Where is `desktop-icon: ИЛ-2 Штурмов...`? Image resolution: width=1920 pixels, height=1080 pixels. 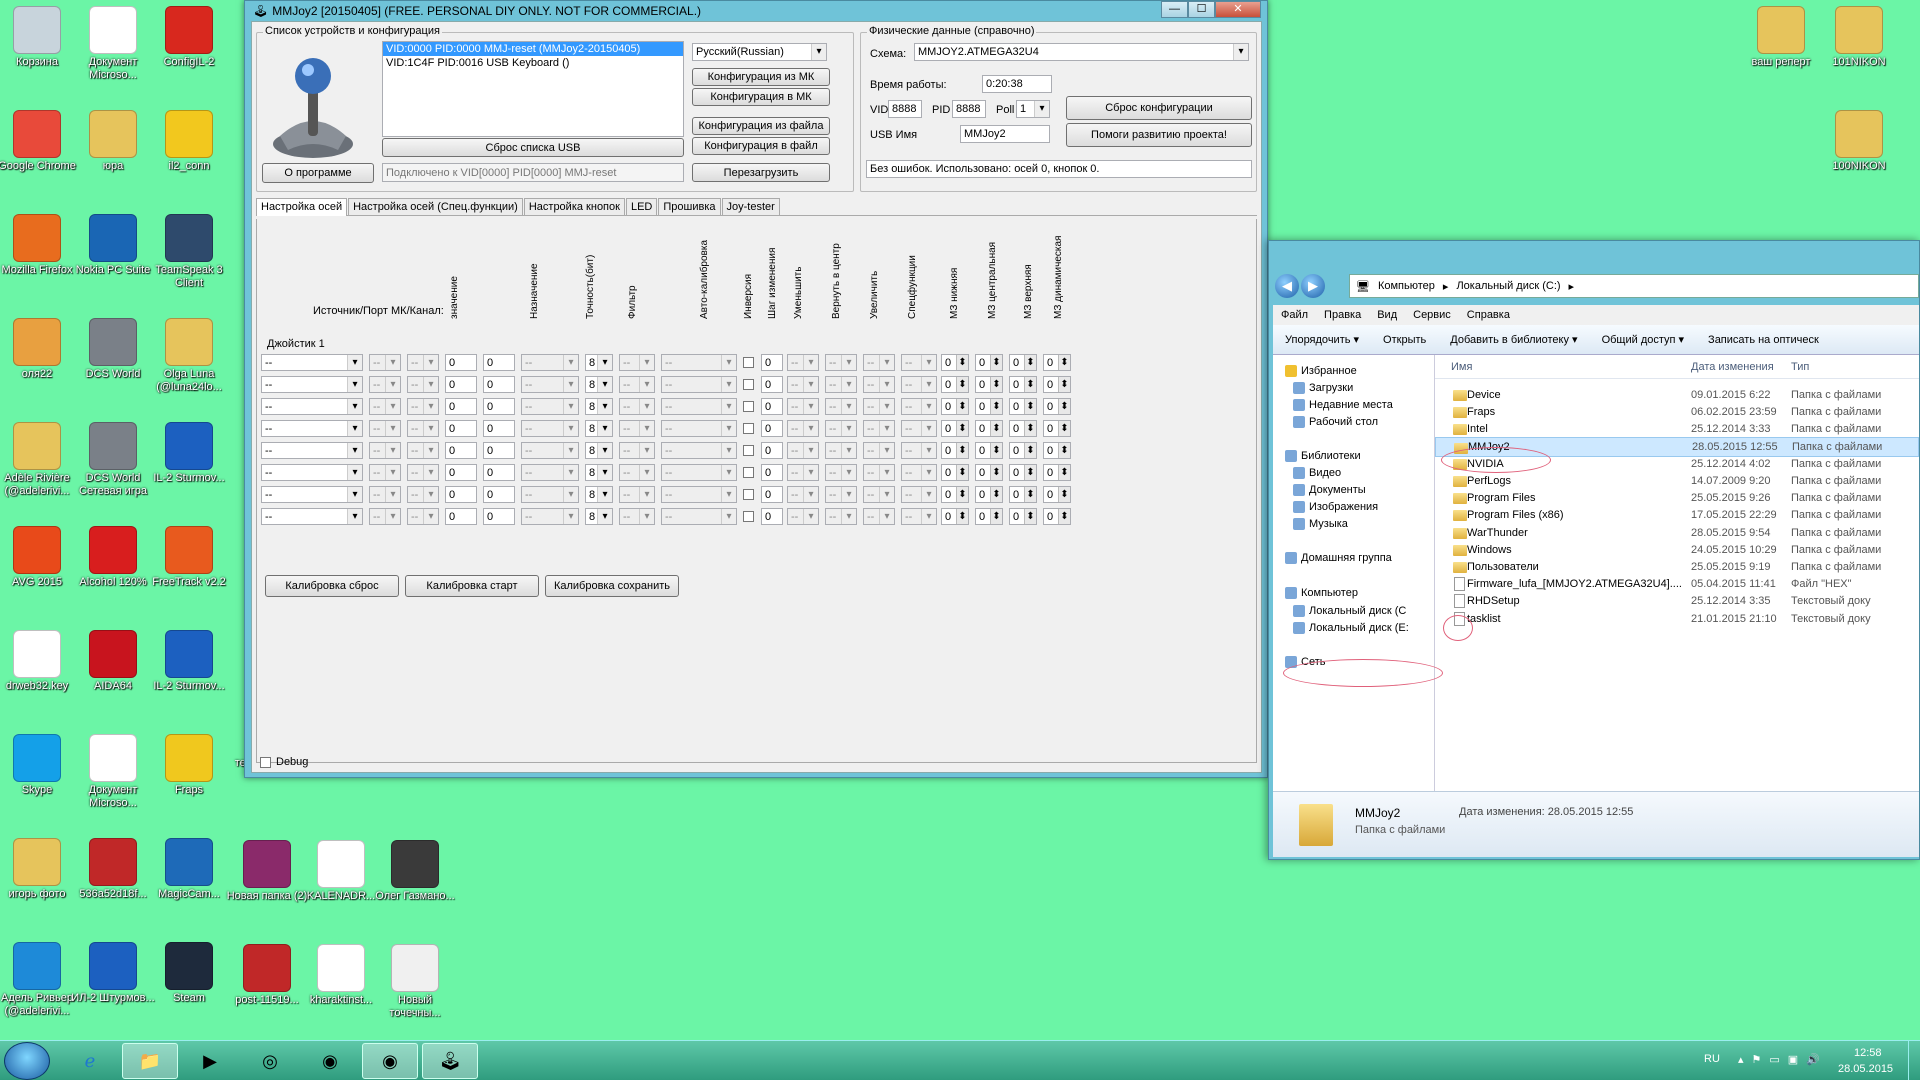 desktop-icon: ИЛ-2 Штурмов... is located at coordinates (113, 973).